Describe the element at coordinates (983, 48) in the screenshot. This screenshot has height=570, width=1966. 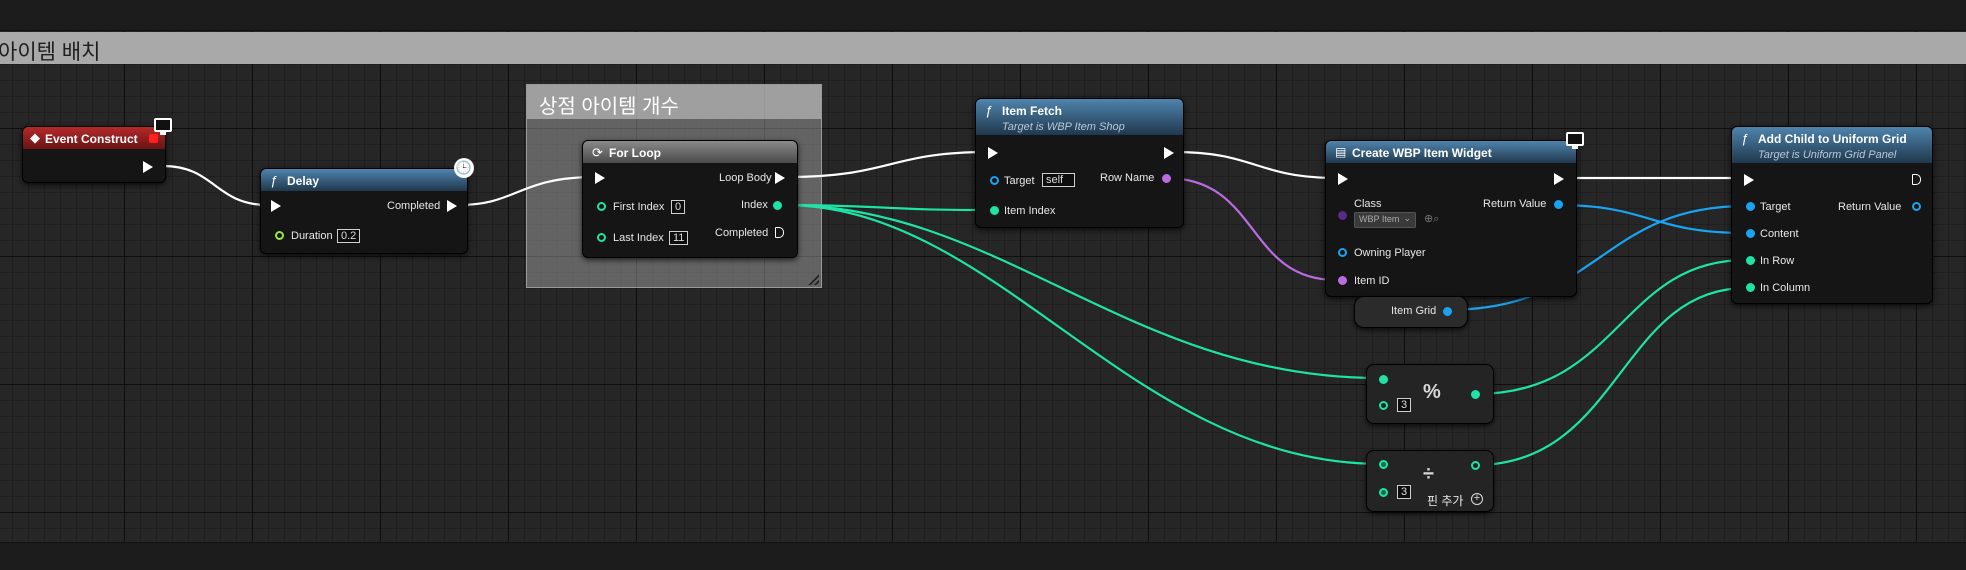
I see `comment-banner: 아이템 배치` at that location.